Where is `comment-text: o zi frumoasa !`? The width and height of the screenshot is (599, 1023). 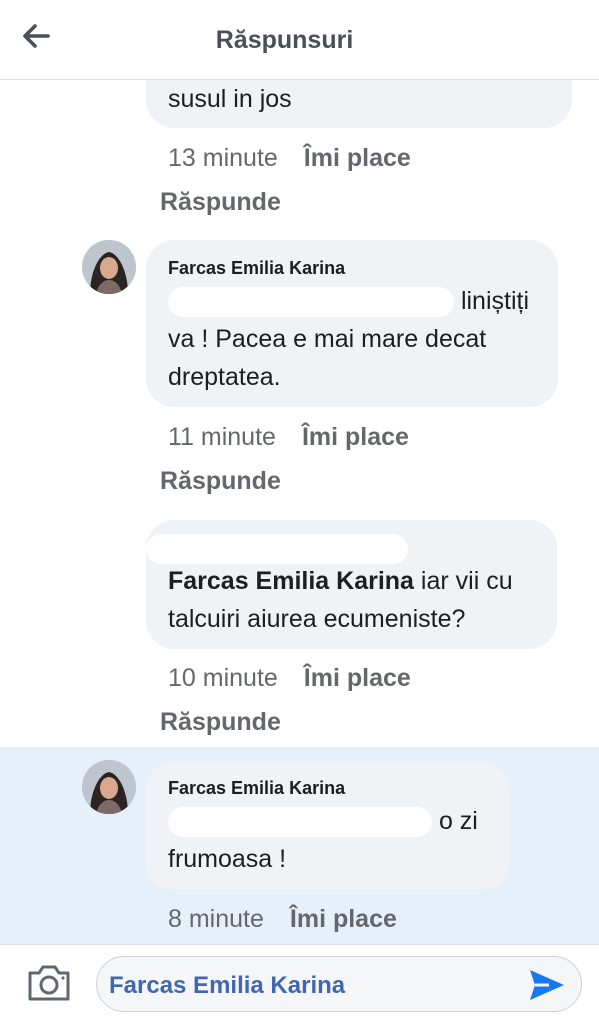 comment-text: o zi frumoasa ! is located at coordinates (323, 840).